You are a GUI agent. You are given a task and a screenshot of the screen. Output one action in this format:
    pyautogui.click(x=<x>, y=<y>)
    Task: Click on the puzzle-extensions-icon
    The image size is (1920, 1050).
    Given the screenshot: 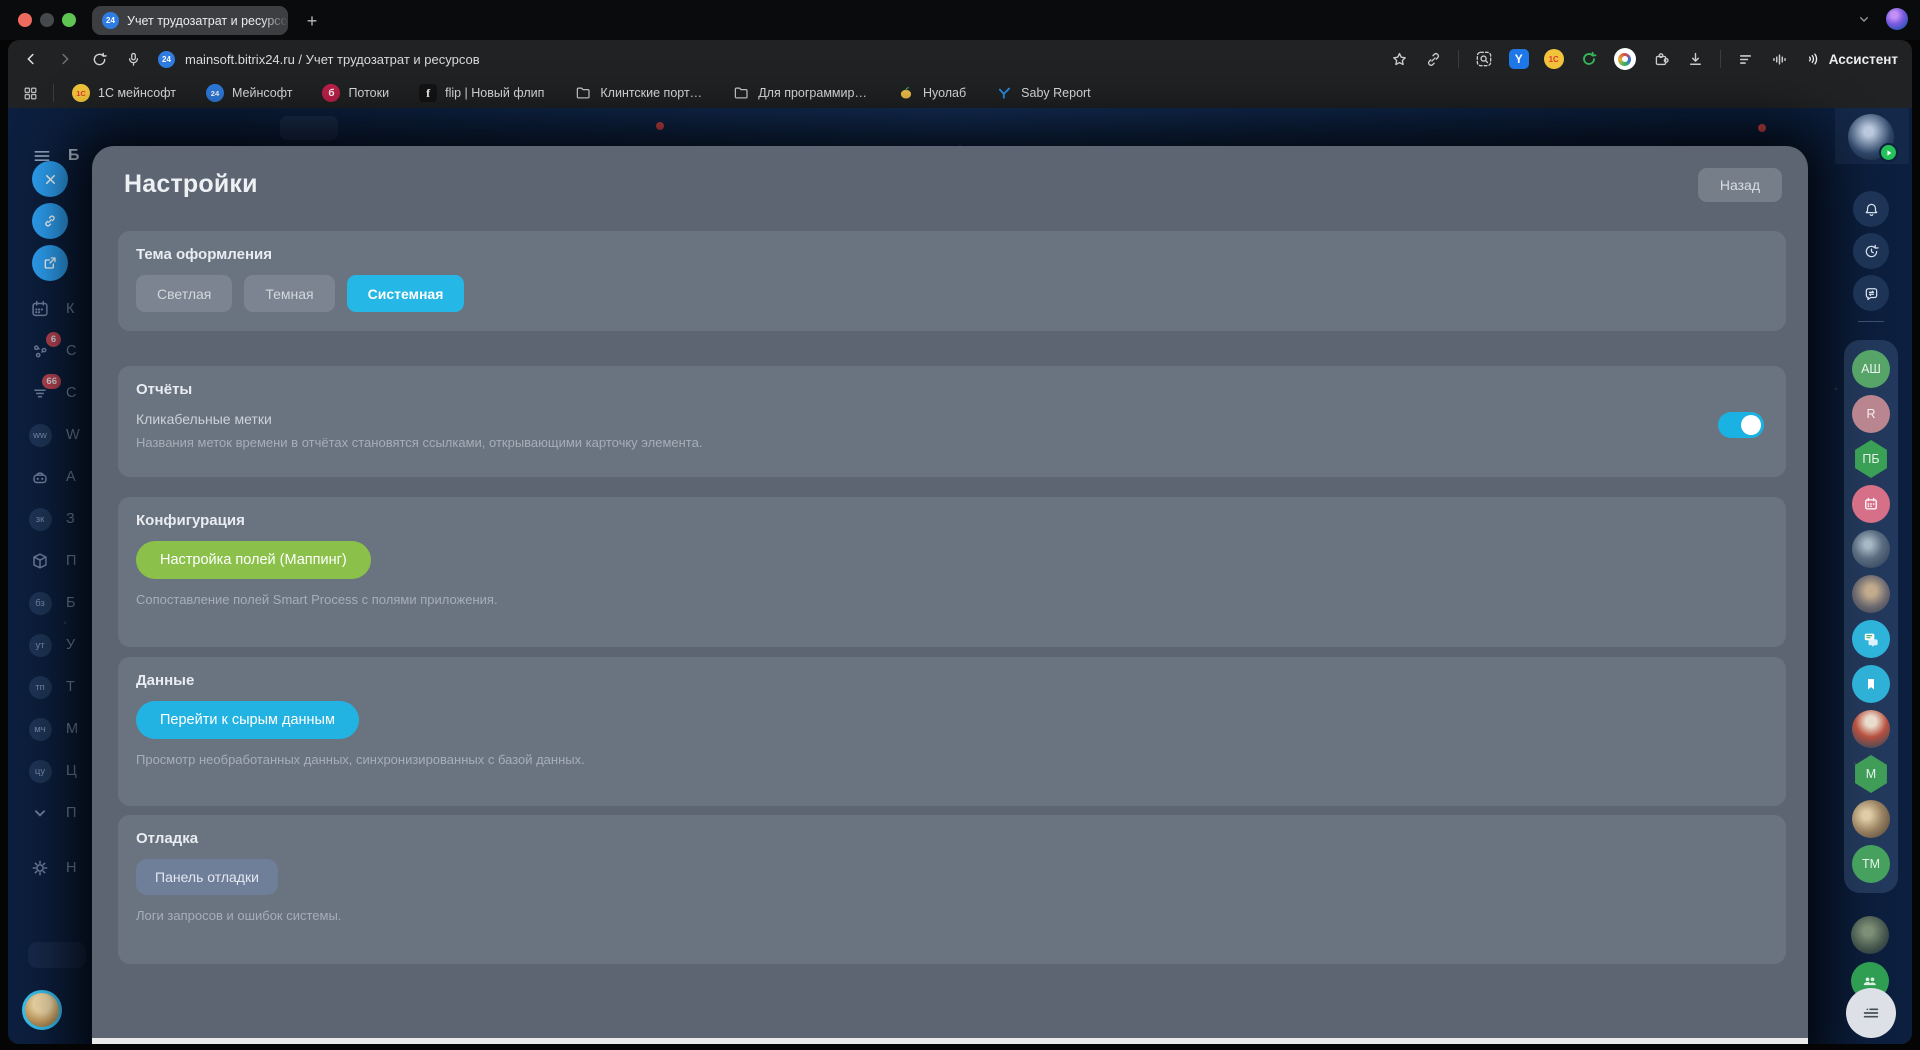 What is the action you would take?
    pyautogui.click(x=1661, y=59)
    